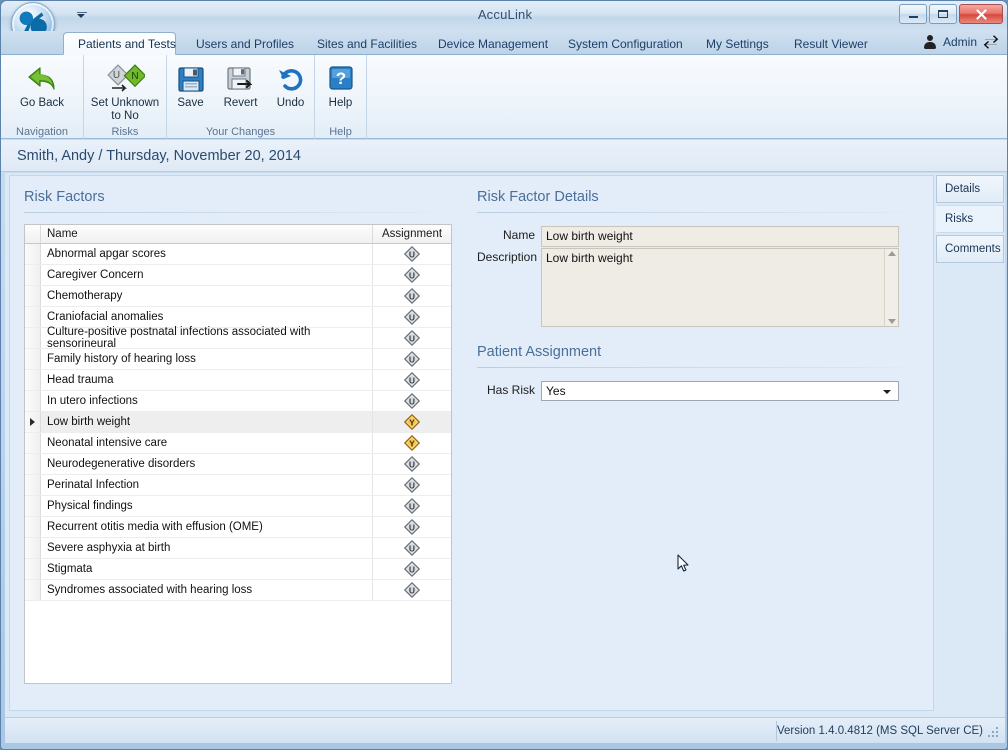 This screenshot has height=750, width=1008. I want to click on minimize-button, so click(913, 14).